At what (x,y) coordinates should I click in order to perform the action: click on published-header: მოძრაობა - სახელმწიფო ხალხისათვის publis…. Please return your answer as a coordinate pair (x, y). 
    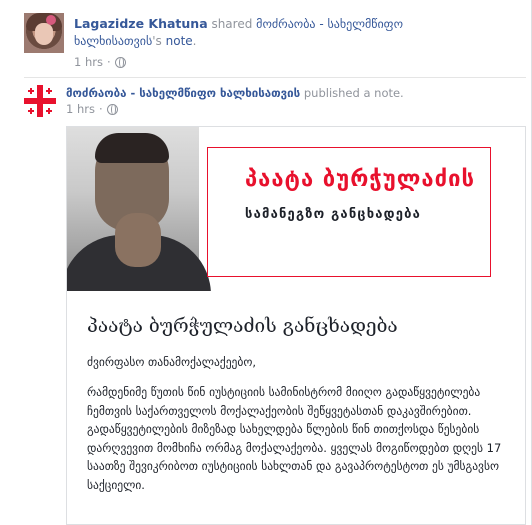
    Looking at the image, I should click on (274, 102).